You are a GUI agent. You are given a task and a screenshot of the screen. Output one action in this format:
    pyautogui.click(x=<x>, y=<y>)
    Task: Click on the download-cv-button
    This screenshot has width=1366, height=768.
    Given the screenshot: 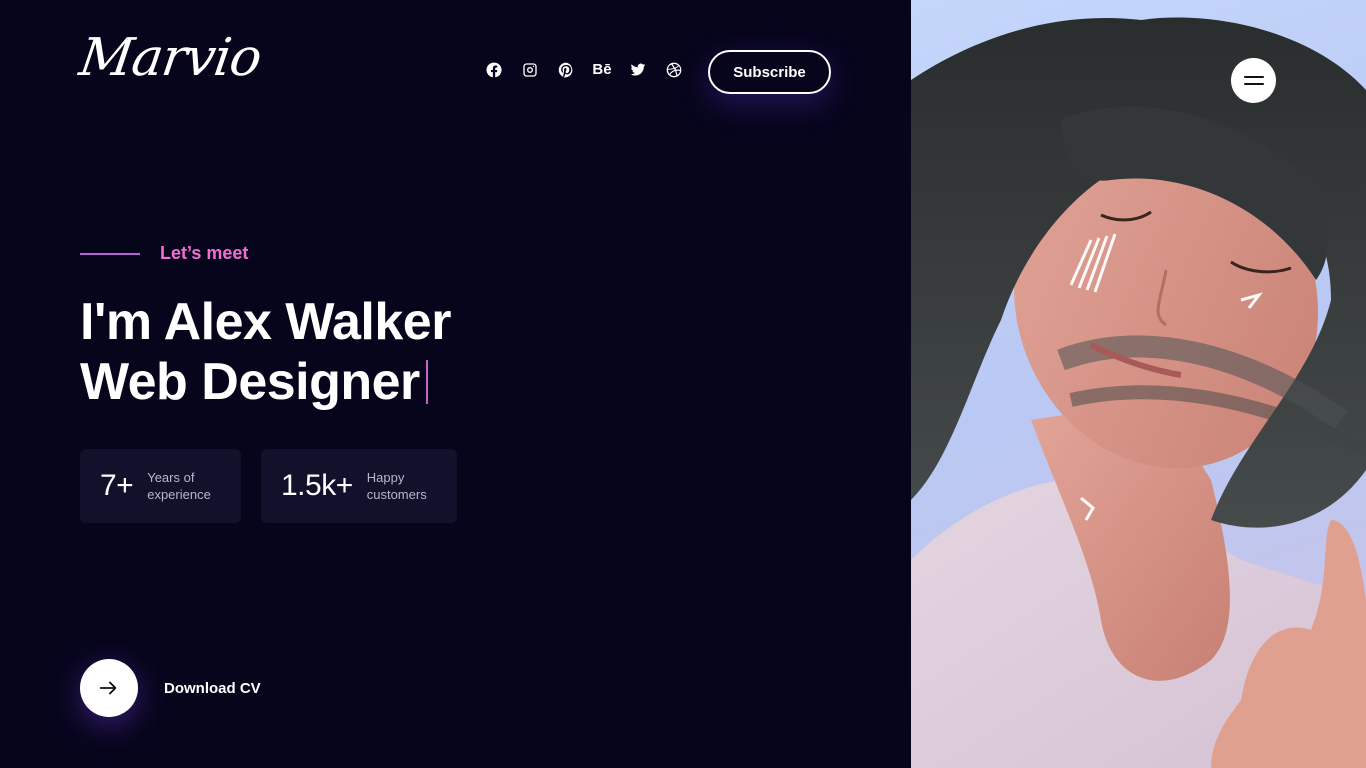 What is the action you would take?
    pyautogui.click(x=109, y=688)
    